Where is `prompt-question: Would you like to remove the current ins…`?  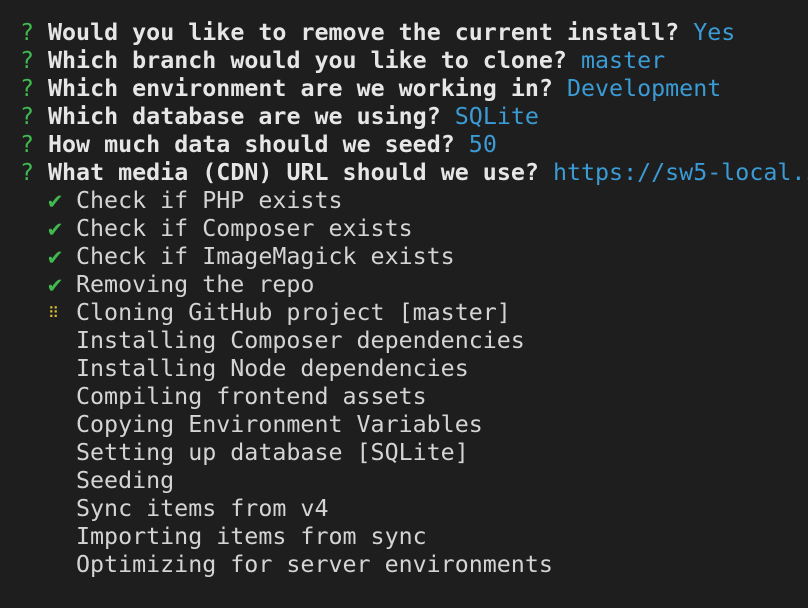
prompt-question: Would you like to remove the current ins… is located at coordinates (364, 32).